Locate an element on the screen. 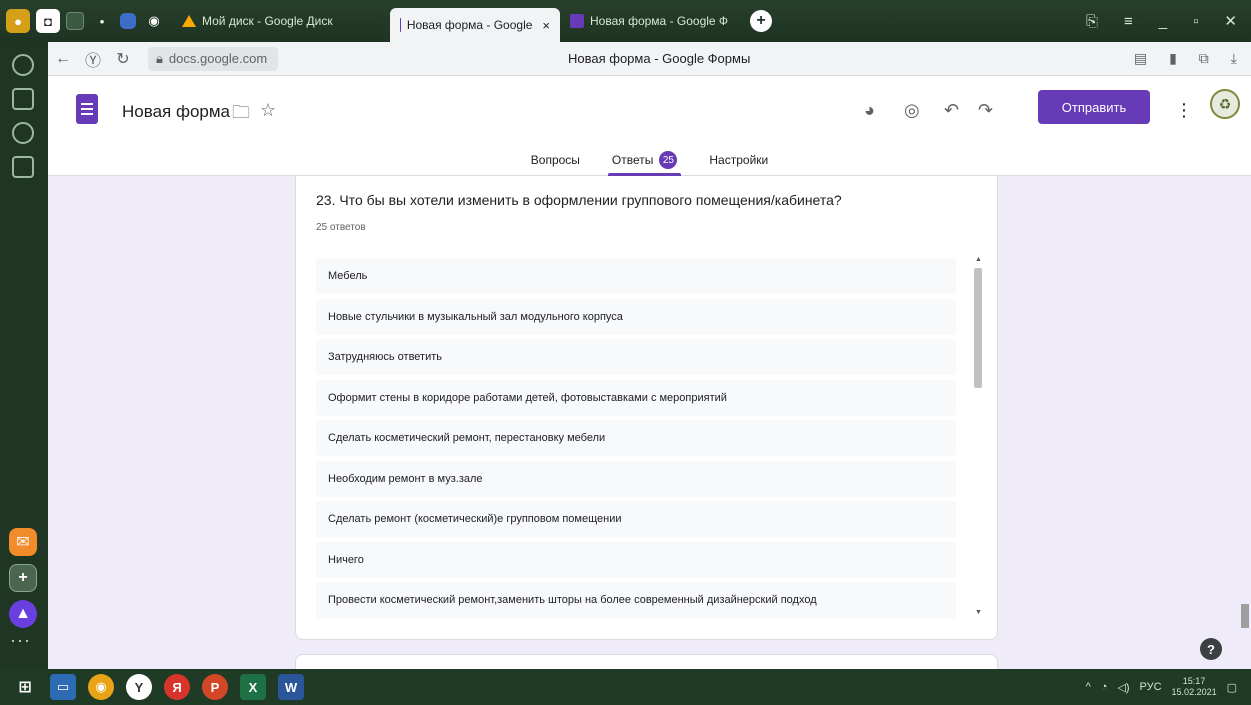  back-icon: ← is located at coordinates (63, 59).